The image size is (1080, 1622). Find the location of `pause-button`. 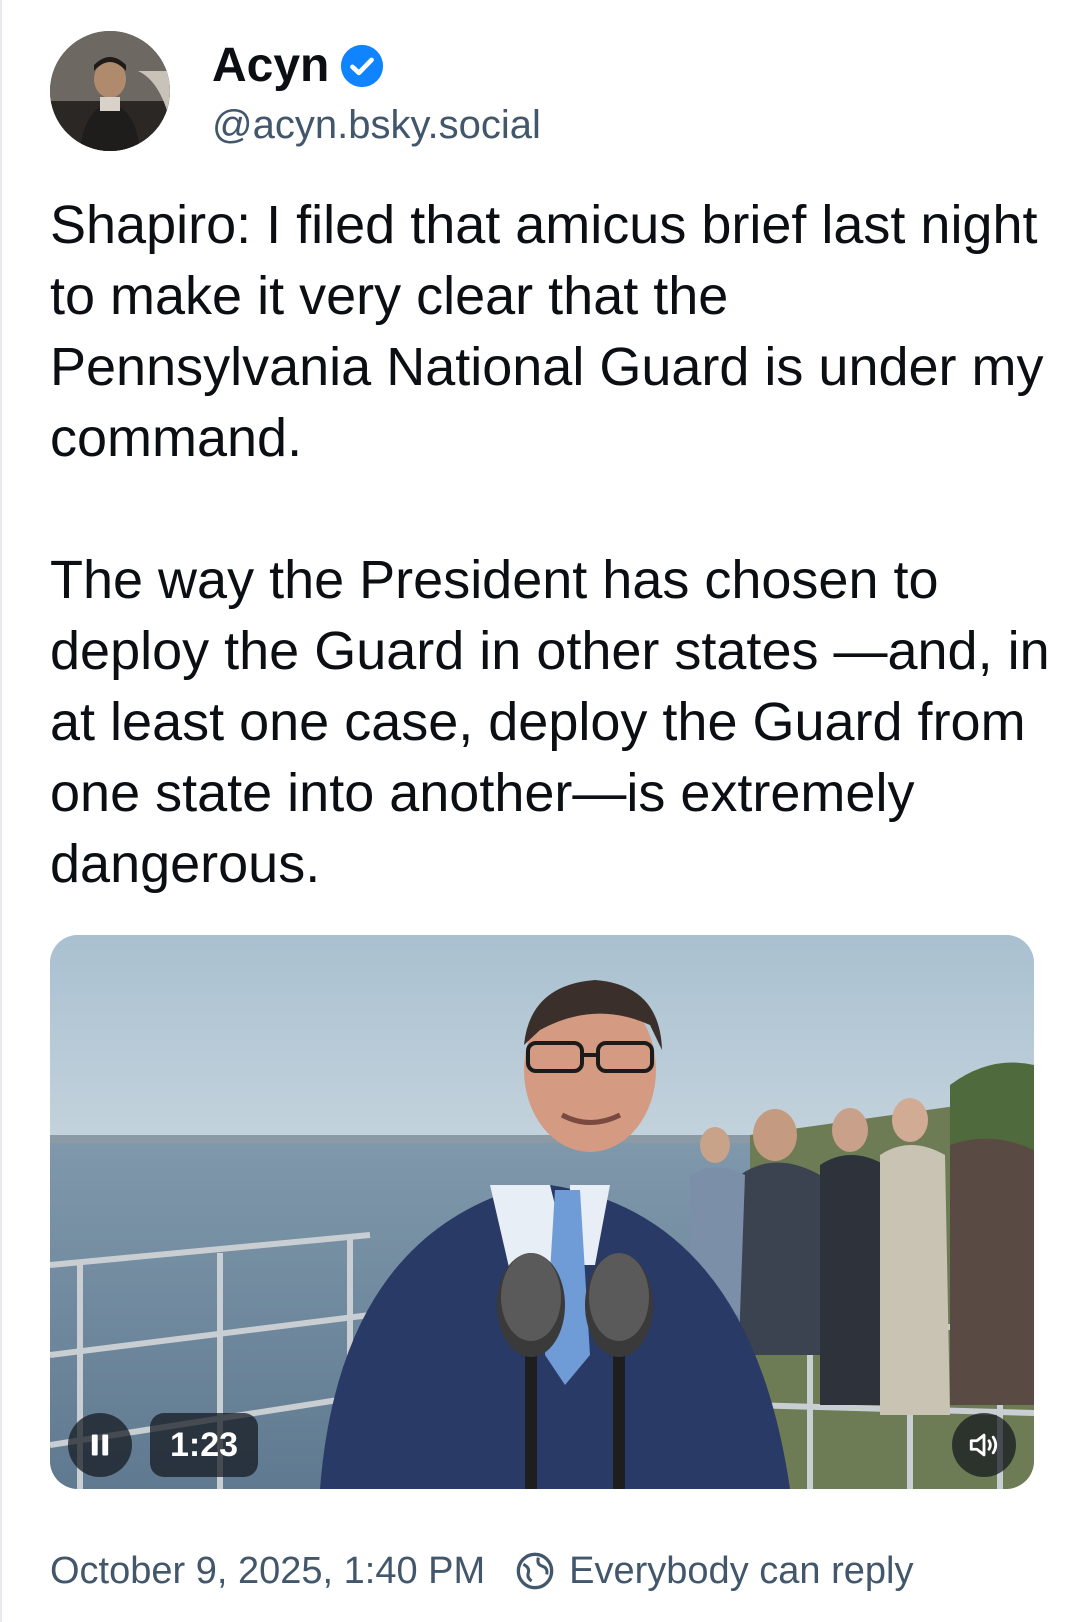

pause-button is located at coordinates (100, 1445).